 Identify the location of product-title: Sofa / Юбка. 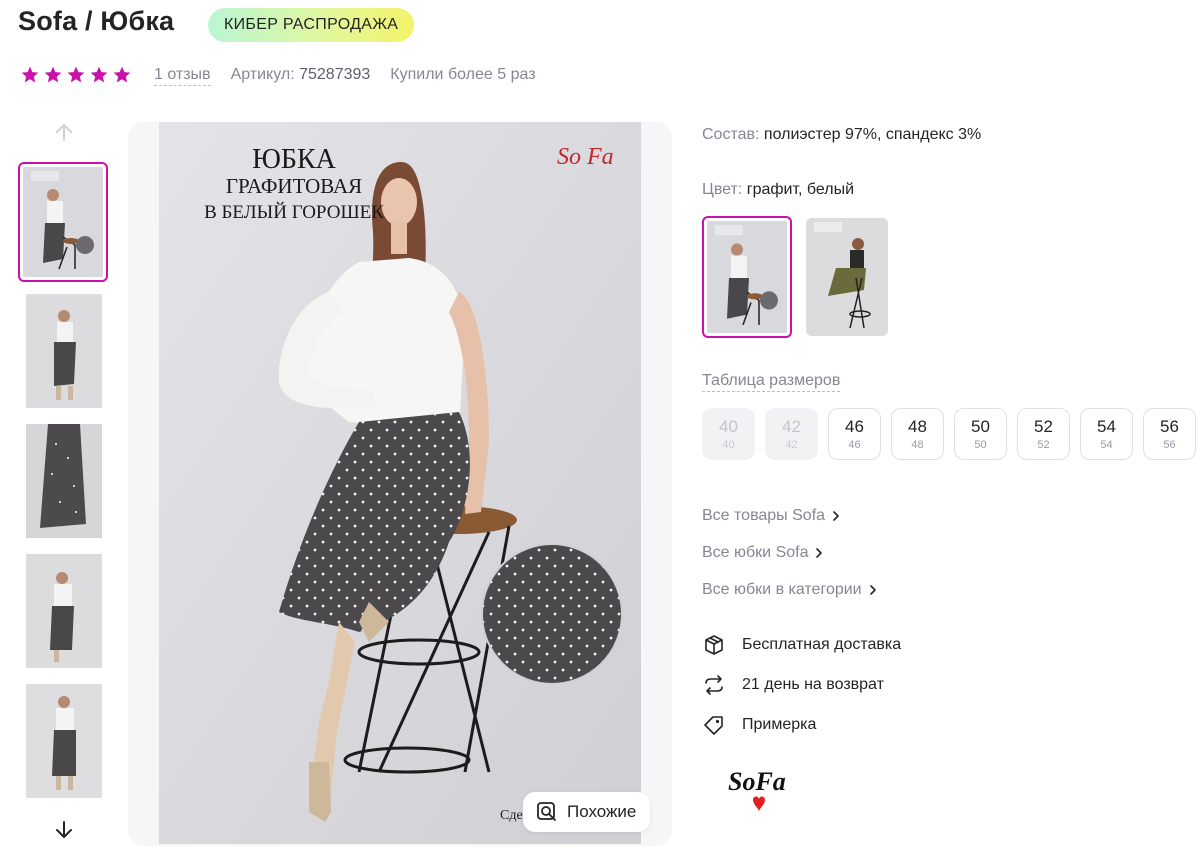
(96, 21).